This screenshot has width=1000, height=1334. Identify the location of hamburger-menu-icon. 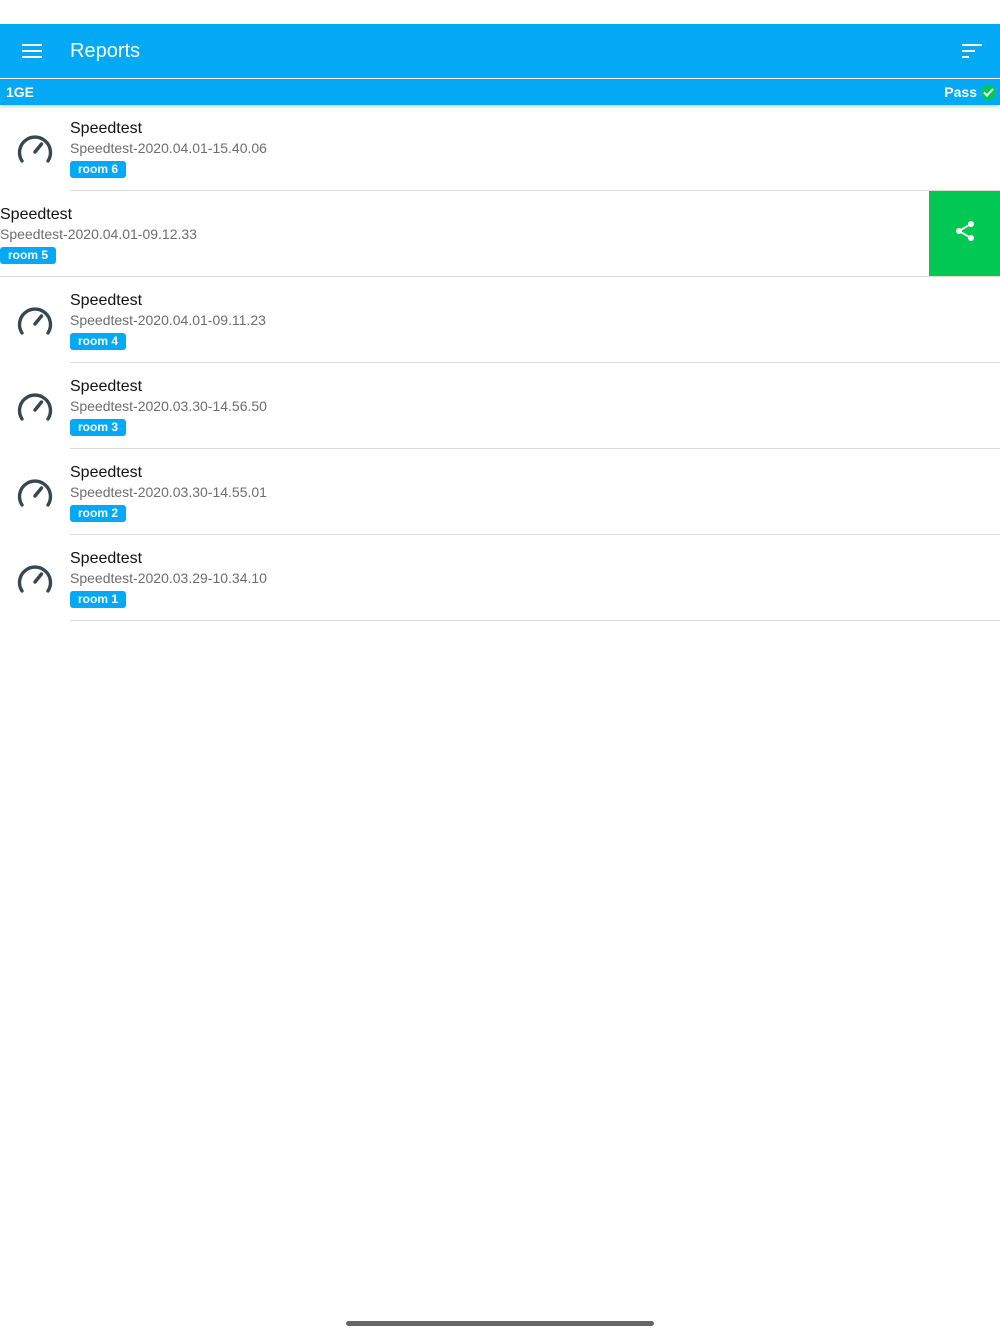
(32, 51).